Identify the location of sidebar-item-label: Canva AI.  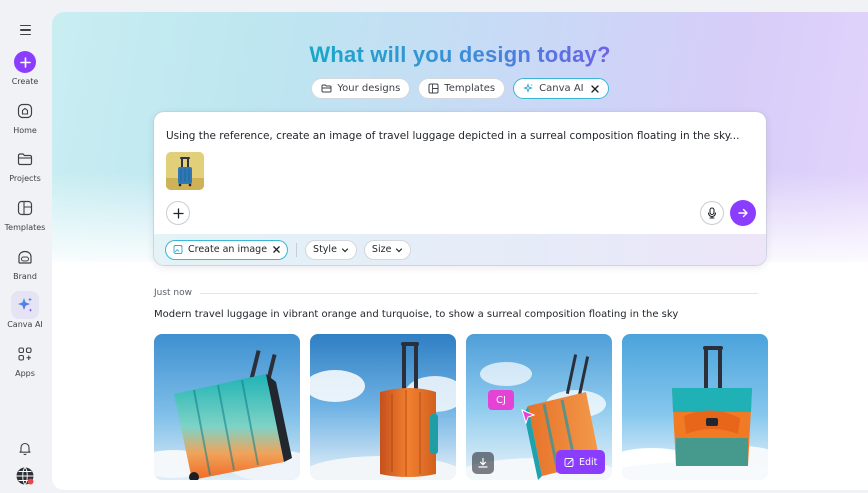
(25, 324).